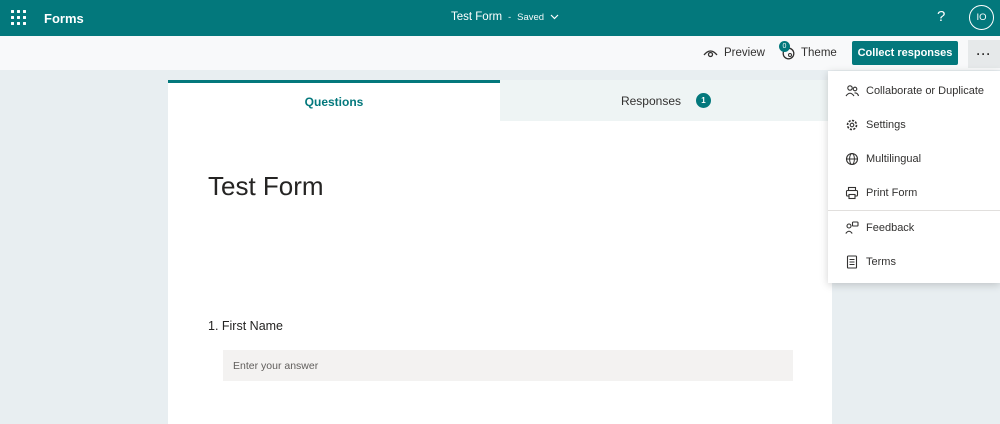 This screenshot has height=424, width=1000. What do you see at coordinates (500, 53) in the screenshot?
I see `toolbar: Preview 0 Theme` at bounding box center [500, 53].